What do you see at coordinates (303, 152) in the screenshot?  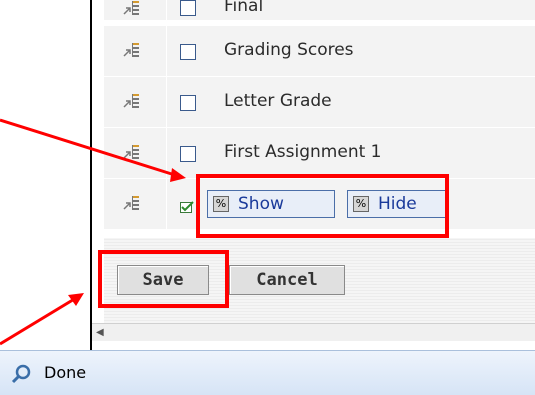 I see `column-label: First Assignment 1` at bounding box center [303, 152].